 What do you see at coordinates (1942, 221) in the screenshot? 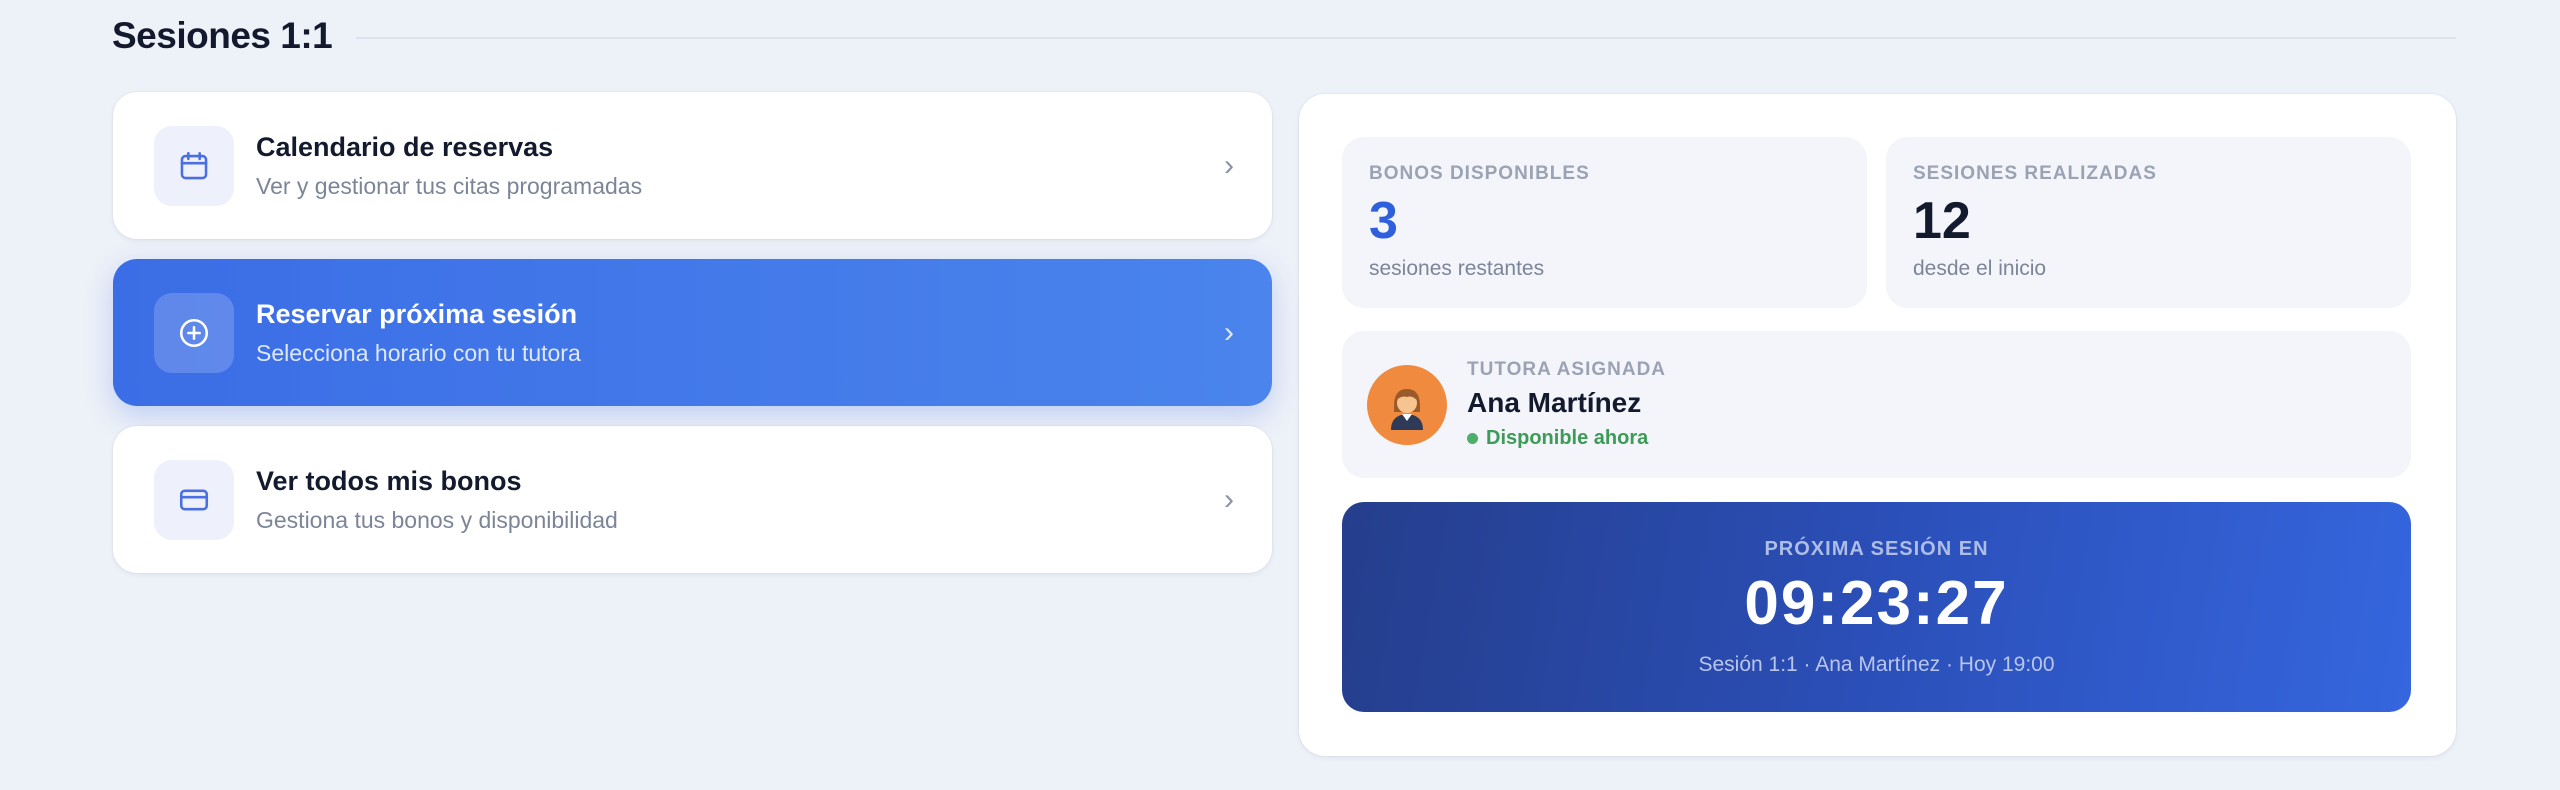
I see `sessions-stat-value: 12` at bounding box center [1942, 221].